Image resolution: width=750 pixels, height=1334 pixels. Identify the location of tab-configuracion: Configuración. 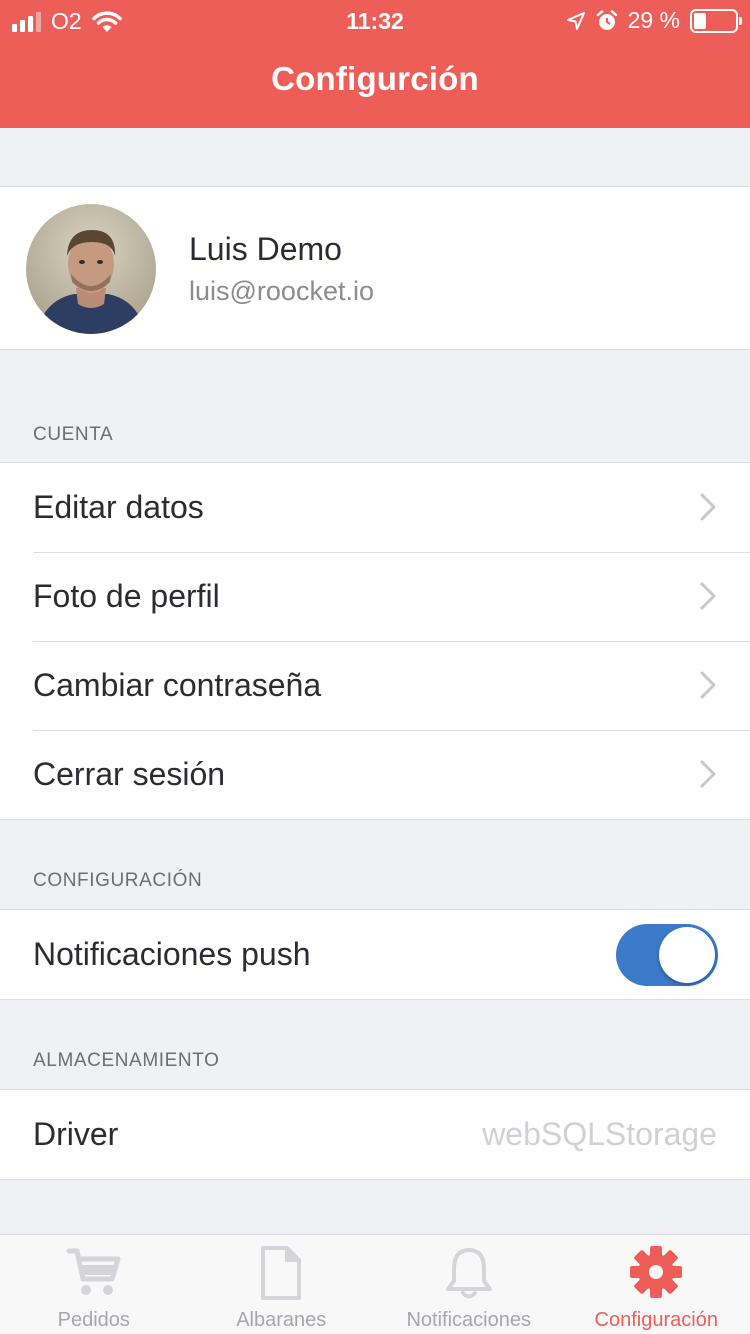
(656, 1284).